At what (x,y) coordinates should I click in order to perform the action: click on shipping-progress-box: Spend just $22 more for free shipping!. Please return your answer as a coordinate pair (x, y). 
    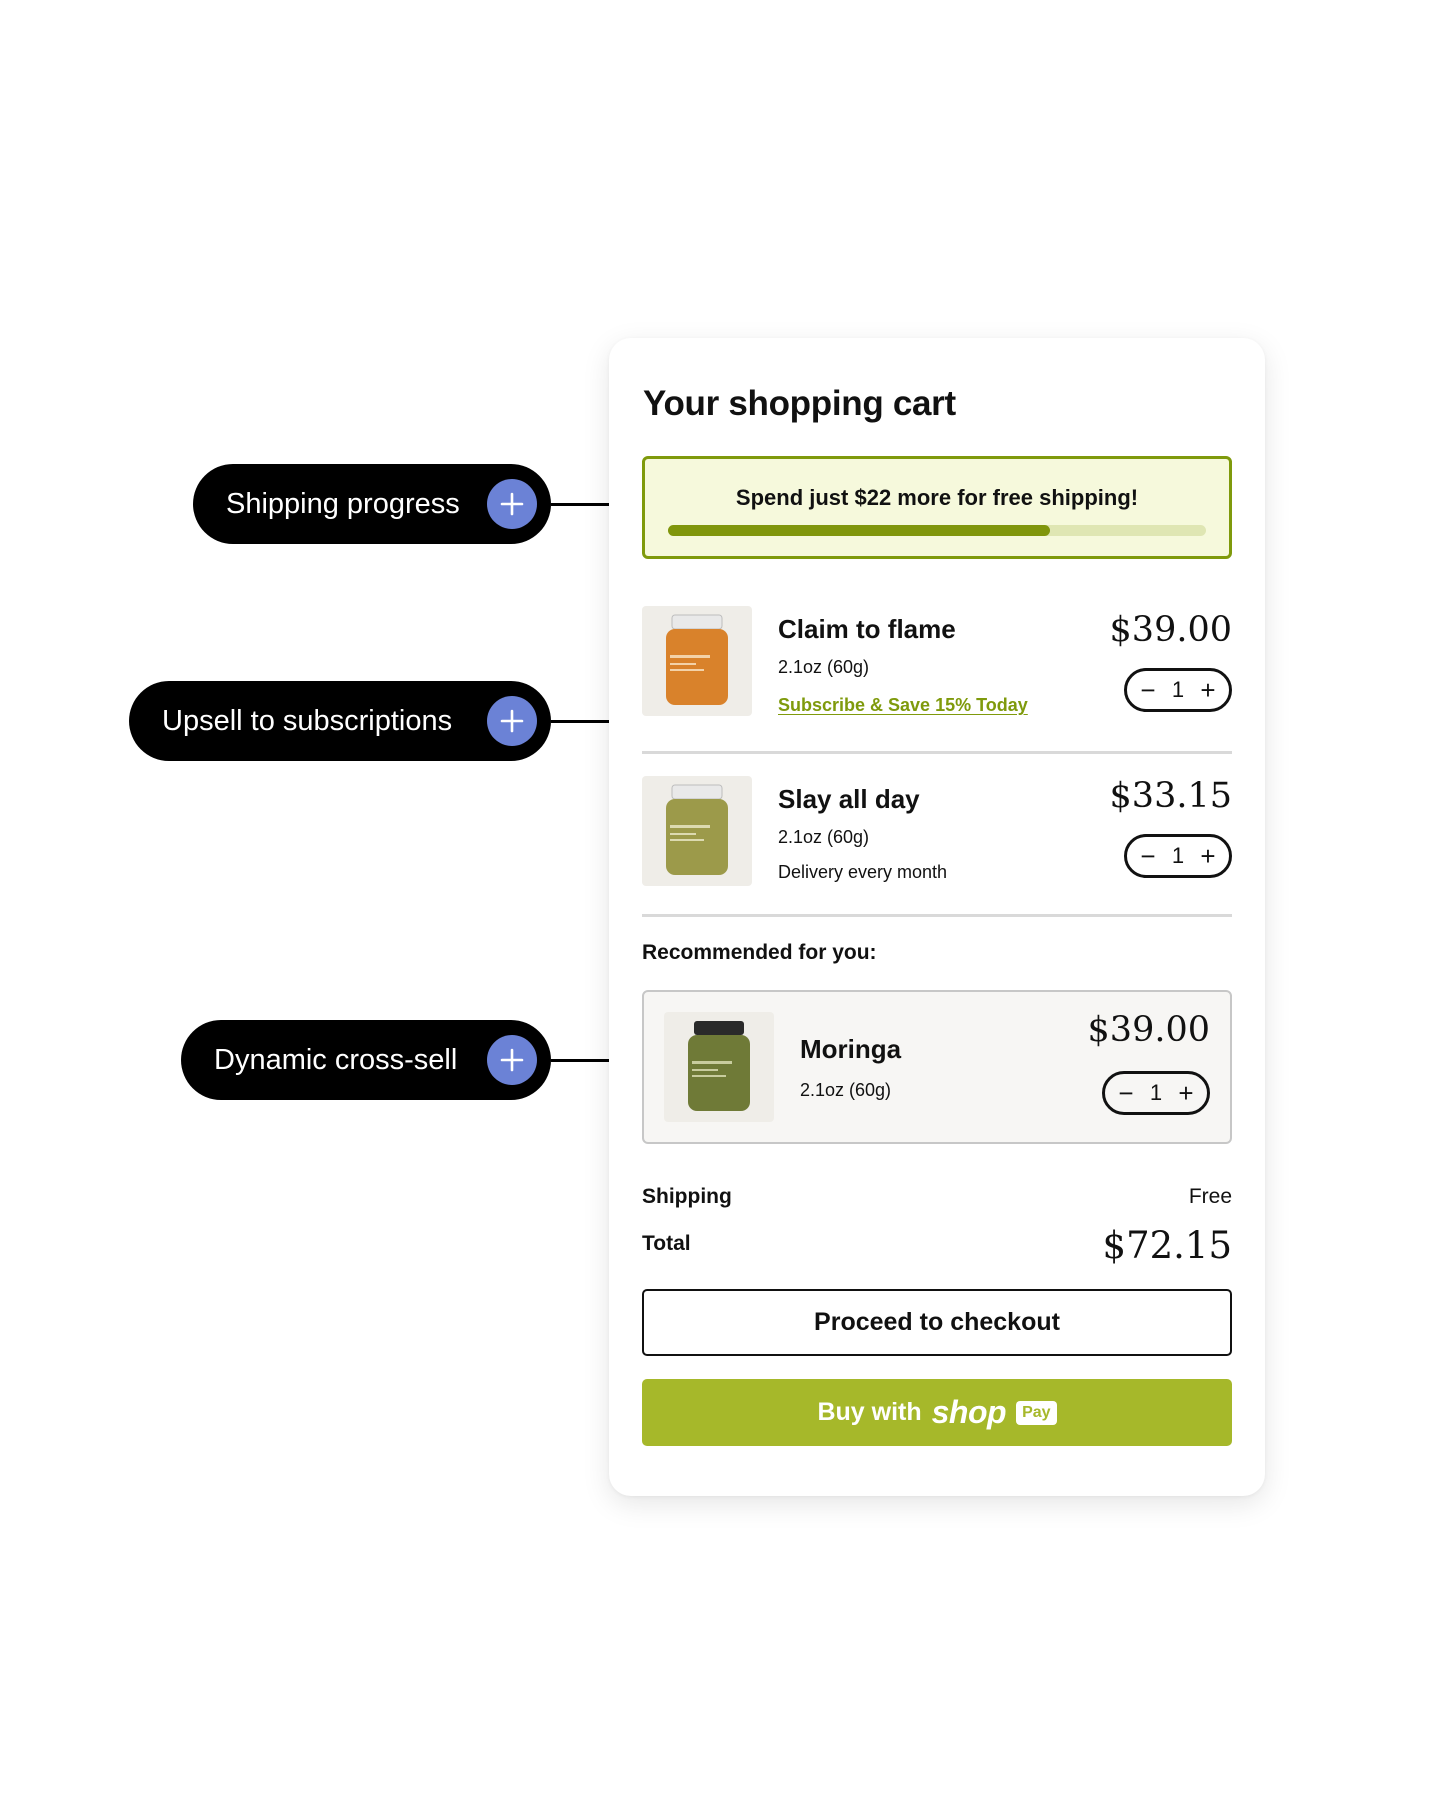
    Looking at the image, I should click on (937, 507).